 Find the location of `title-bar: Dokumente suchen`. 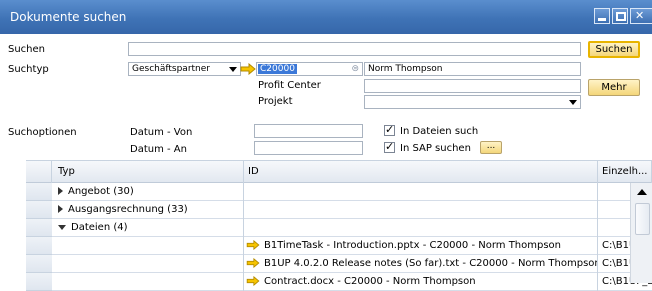

title-bar: Dokumente suchen is located at coordinates (326, 17).